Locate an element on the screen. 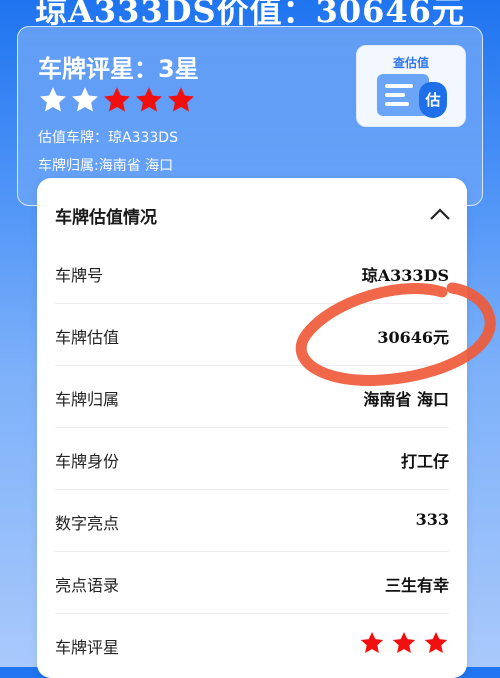 This screenshot has height=678, width=500. row-value: 30646元 is located at coordinates (413, 337).